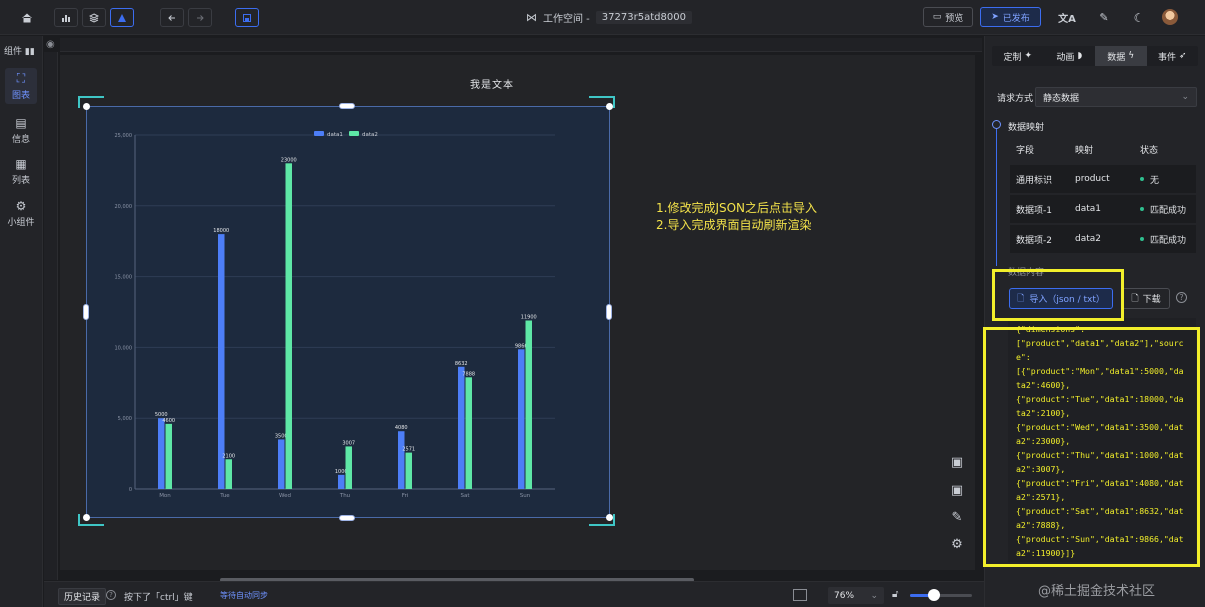 This screenshot has width=1205, height=607. What do you see at coordinates (734, 225) in the screenshot?
I see `instruction-line: 2.导入完成界面自动刷新渲染` at bounding box center [734, 225].